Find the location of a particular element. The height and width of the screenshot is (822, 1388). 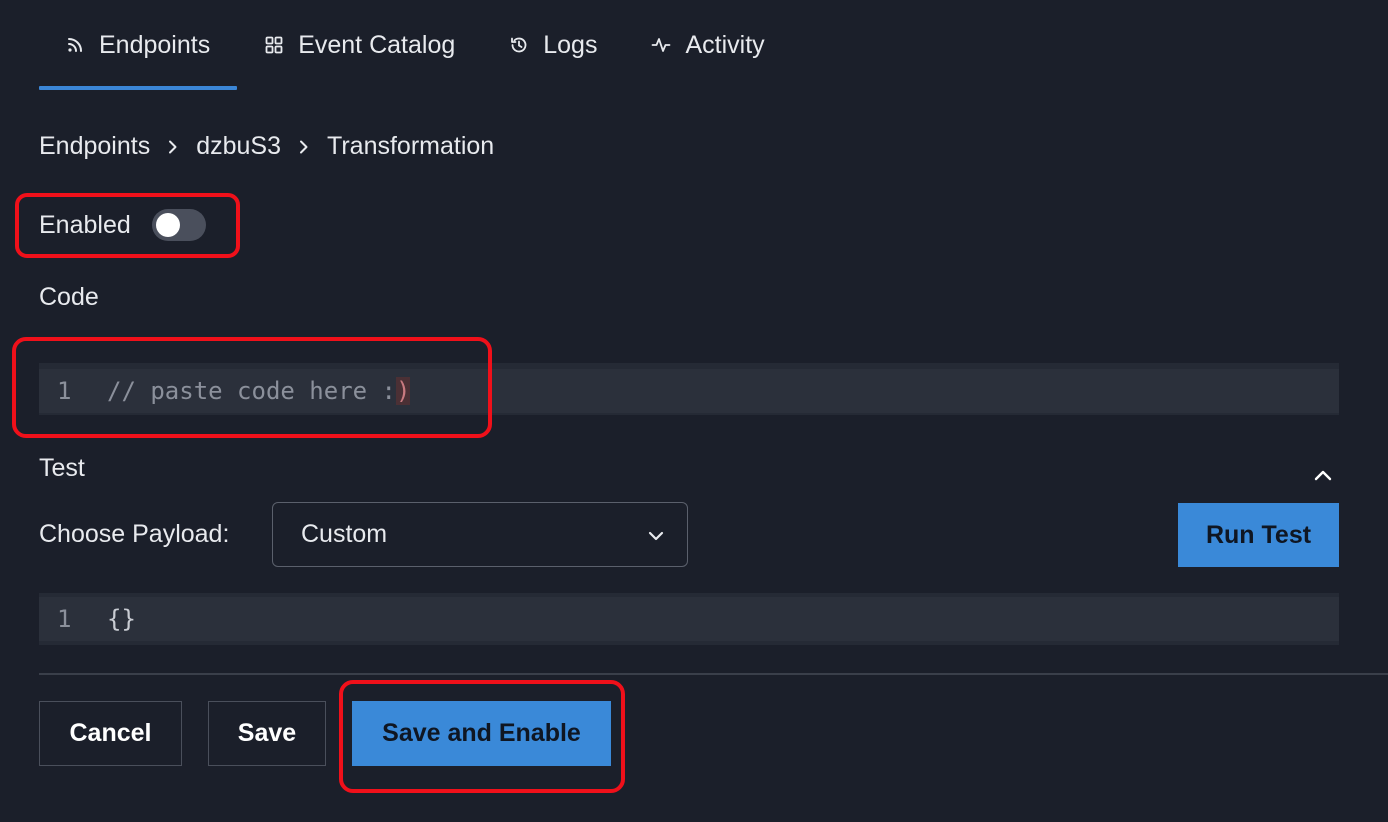

breadcrumb-endpoint-name: dzbuS3 is located at coordinates (238, 146).